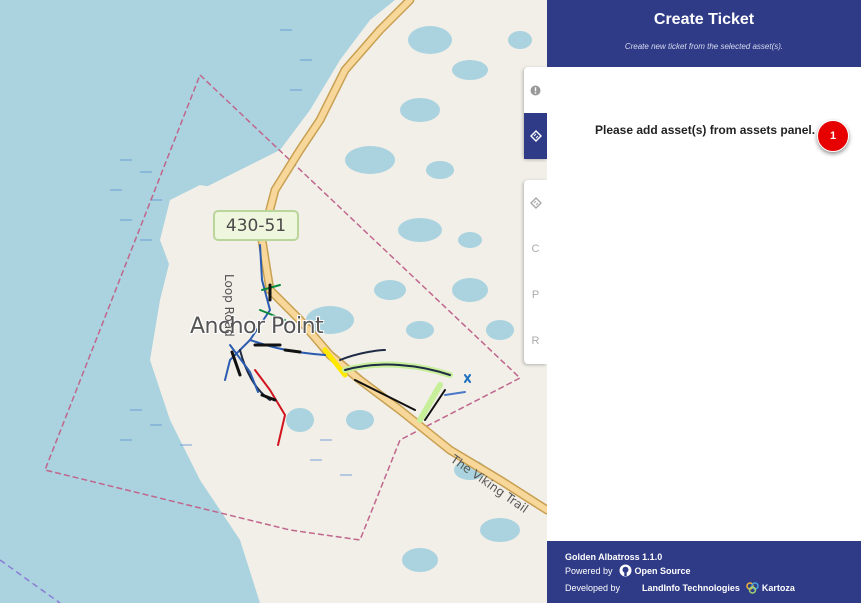 This screenshot has width=861, height=603. I want to click on tab-c-label: C, so click(535, 249).